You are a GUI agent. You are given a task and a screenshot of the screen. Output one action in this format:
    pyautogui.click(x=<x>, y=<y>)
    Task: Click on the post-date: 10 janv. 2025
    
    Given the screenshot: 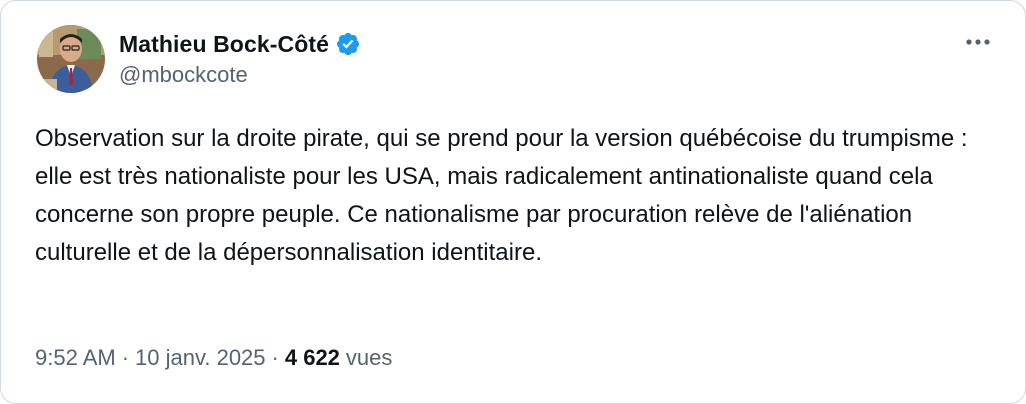 What is the action you would take?
    pyautogui.click(x=200, y=358)
    